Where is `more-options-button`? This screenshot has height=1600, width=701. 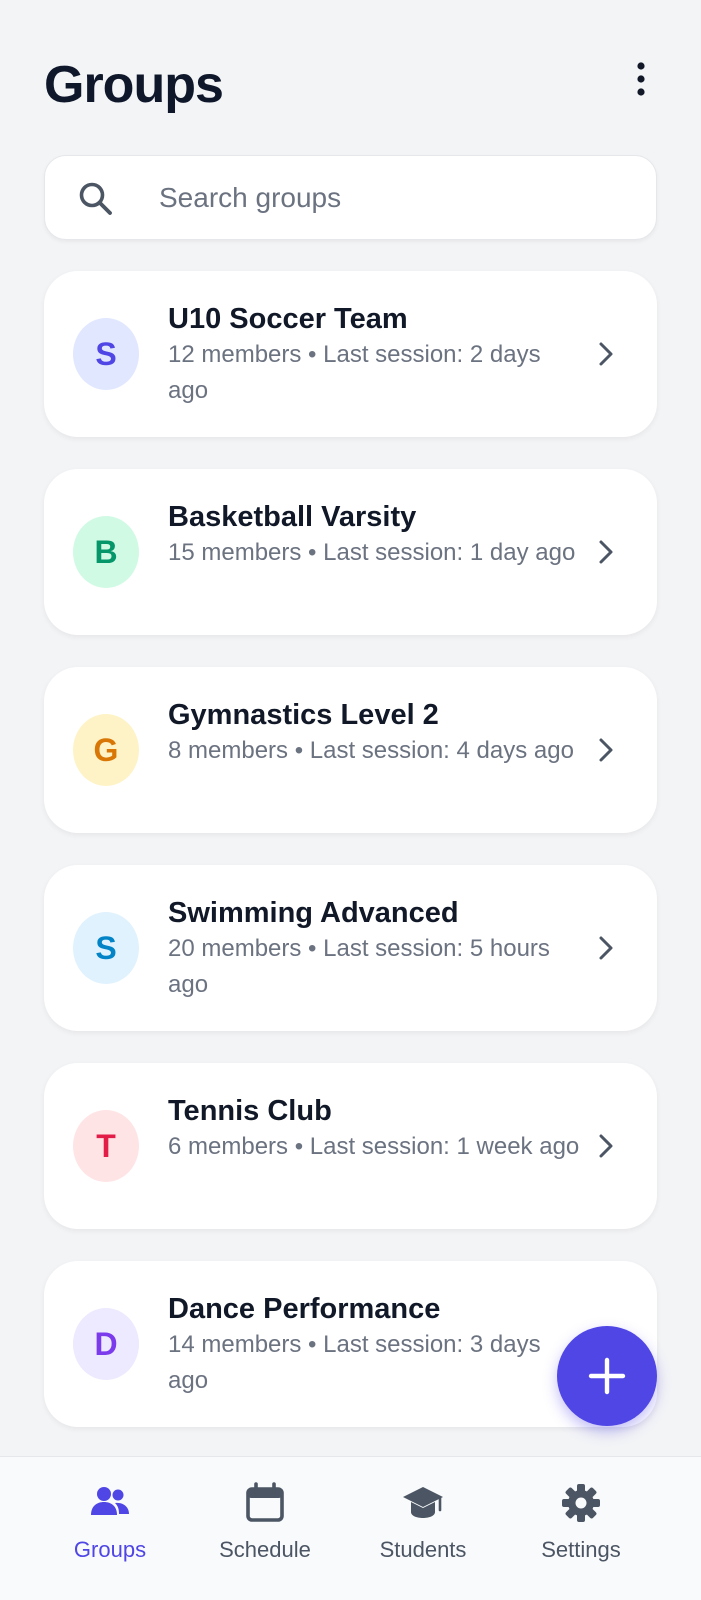 more-options-button is located at coordinates (641, 79).